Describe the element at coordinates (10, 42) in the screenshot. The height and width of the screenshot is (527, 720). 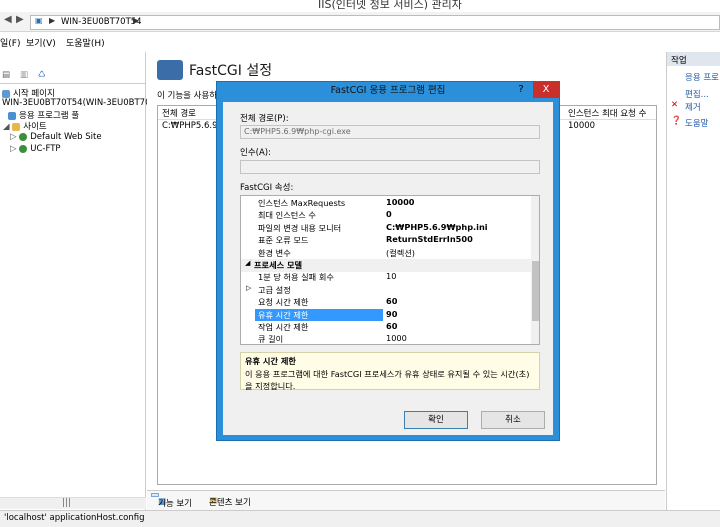
I see `menu-file: 일(F)` at that location.